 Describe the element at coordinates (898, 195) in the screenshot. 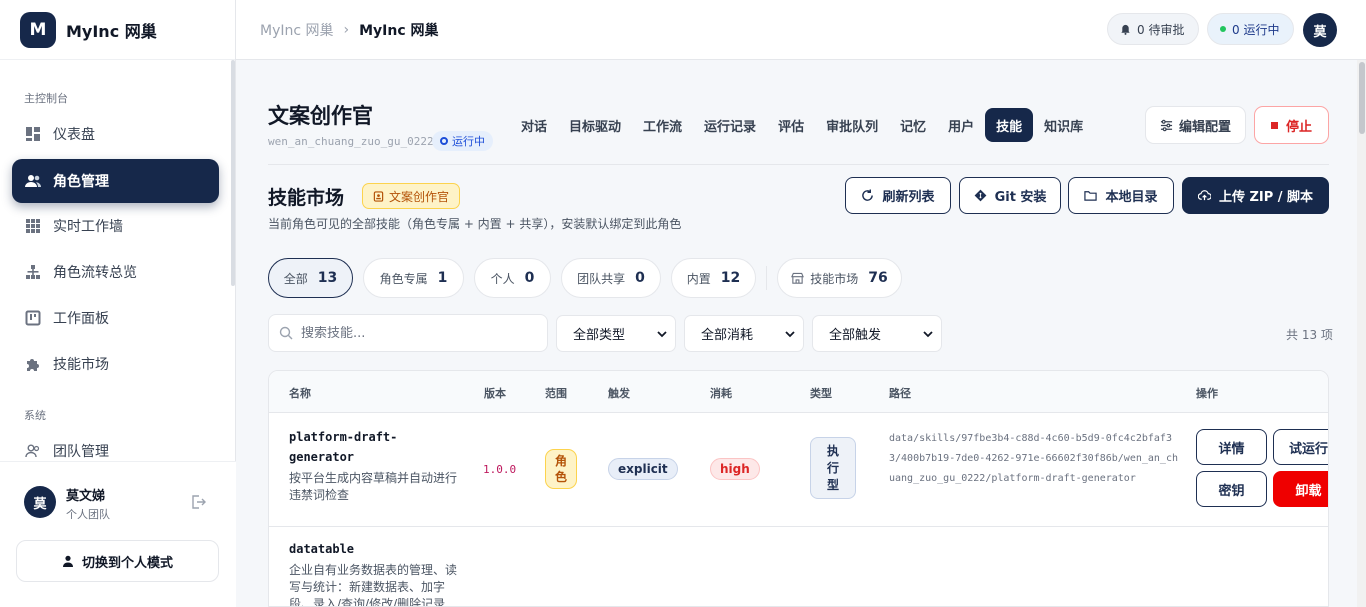

I see `refresh-button: 刷新列表` at that location.